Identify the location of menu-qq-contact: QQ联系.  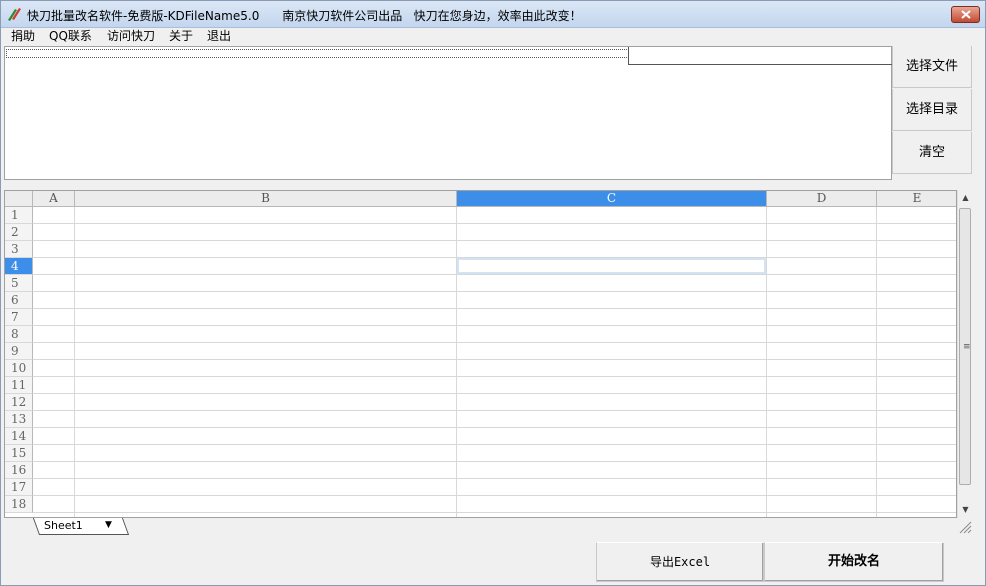
(70, 37).